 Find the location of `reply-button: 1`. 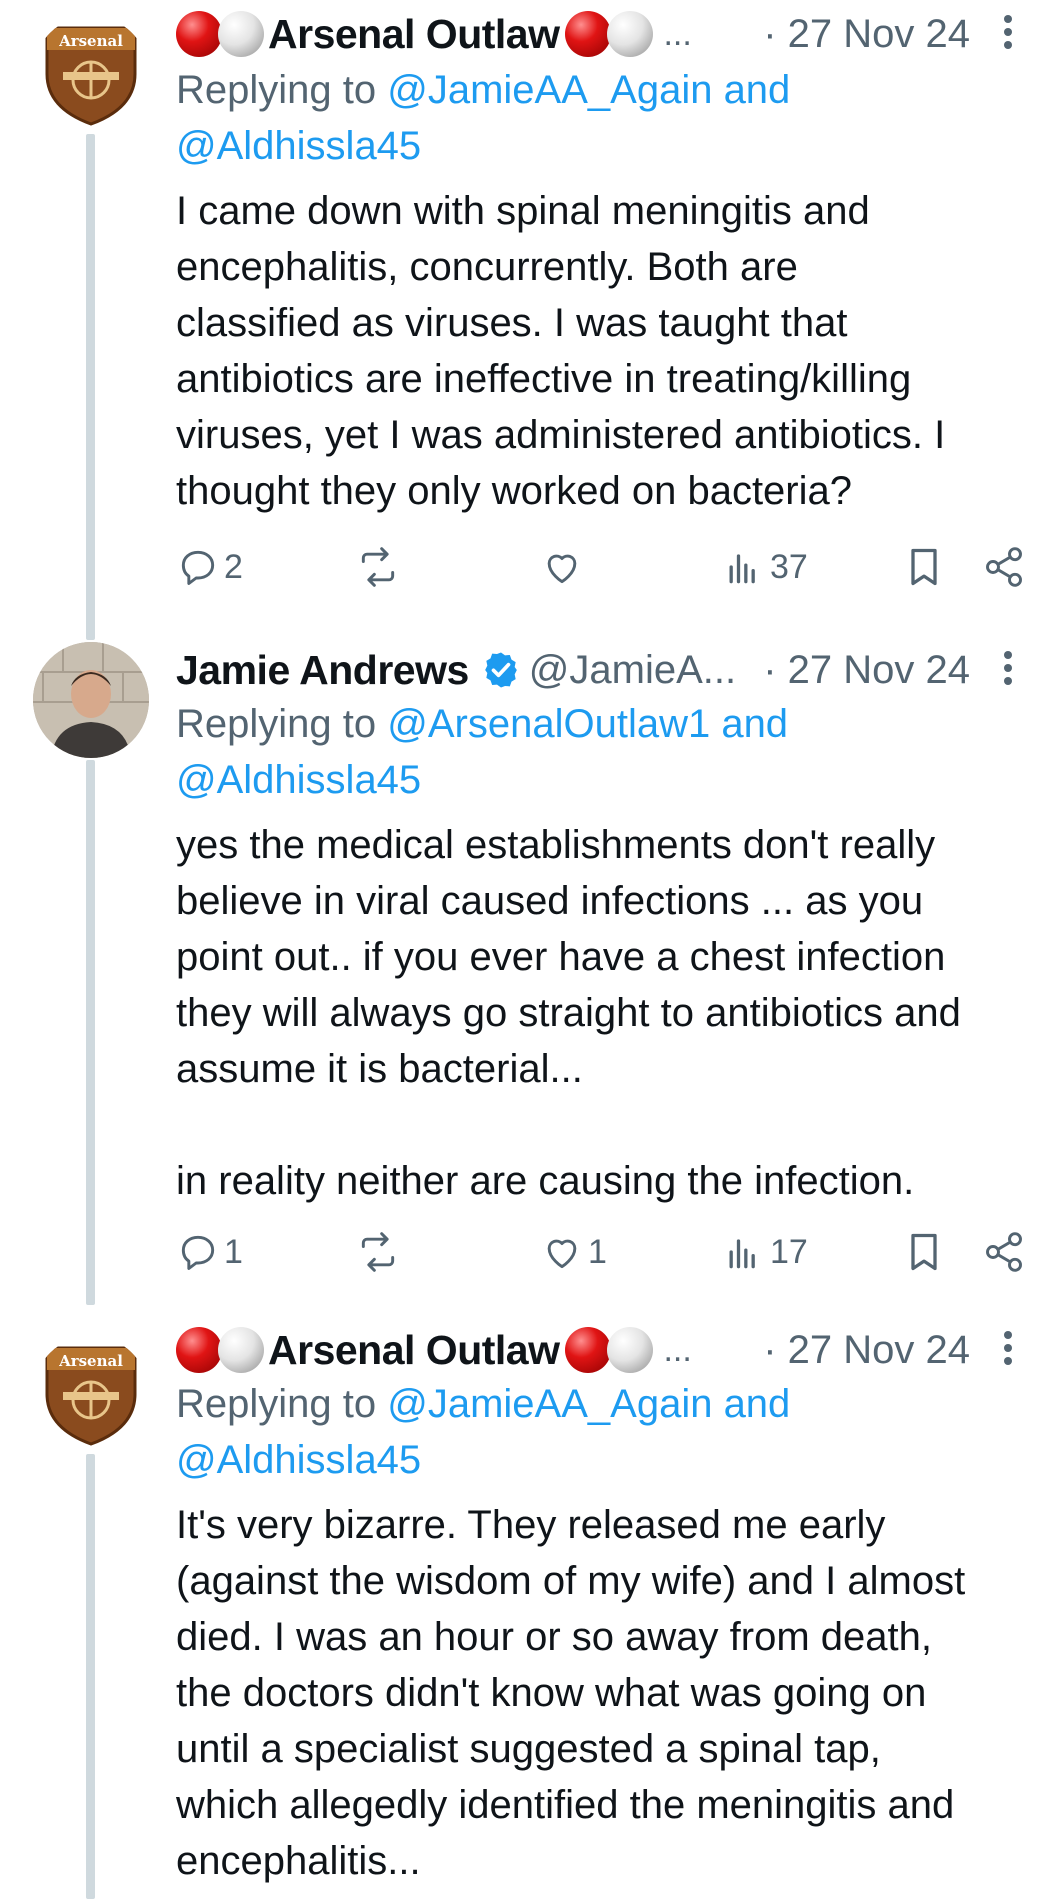

reply-button: 1 is located at coordinates (209, 1252).